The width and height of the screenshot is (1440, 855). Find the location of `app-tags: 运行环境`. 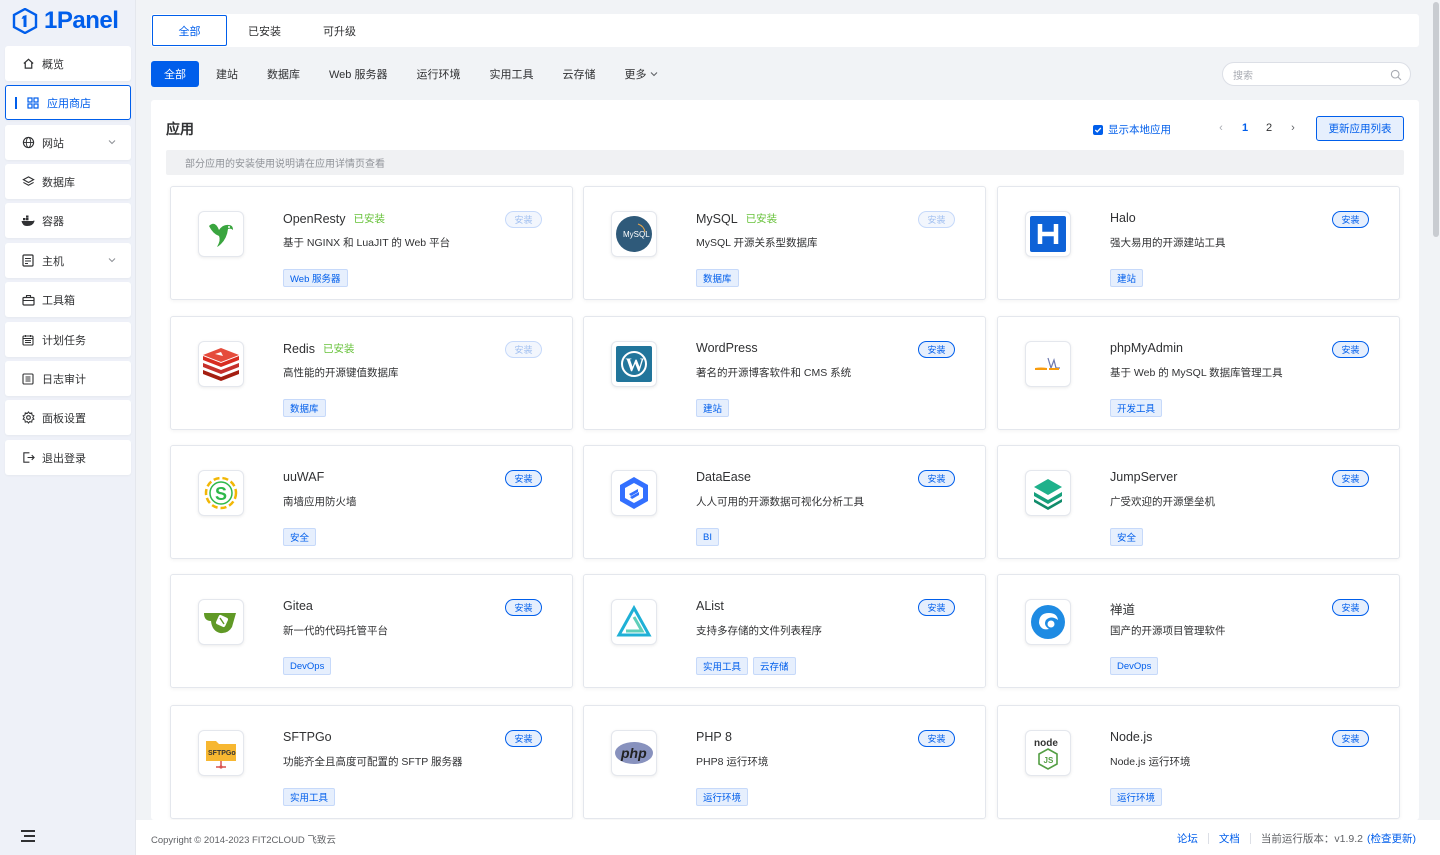

app-tags: 运行环境 is located at coordinates (722, 797).